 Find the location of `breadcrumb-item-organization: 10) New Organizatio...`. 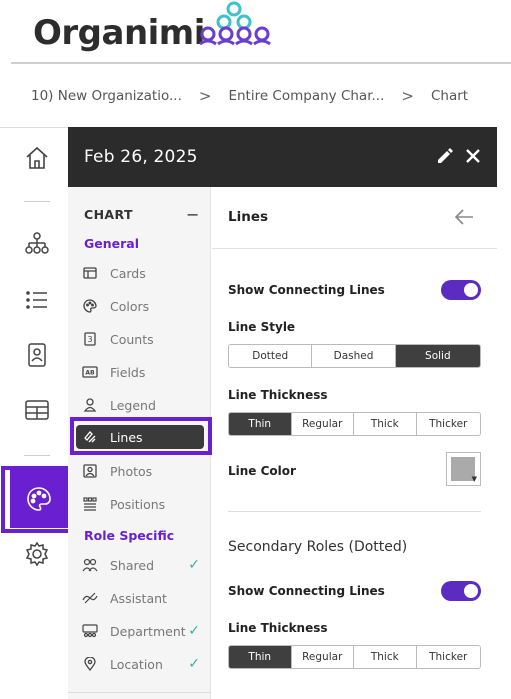

breadcrumb-item-organization: 10) New Organizatio... is located at coordinates (106, 96).